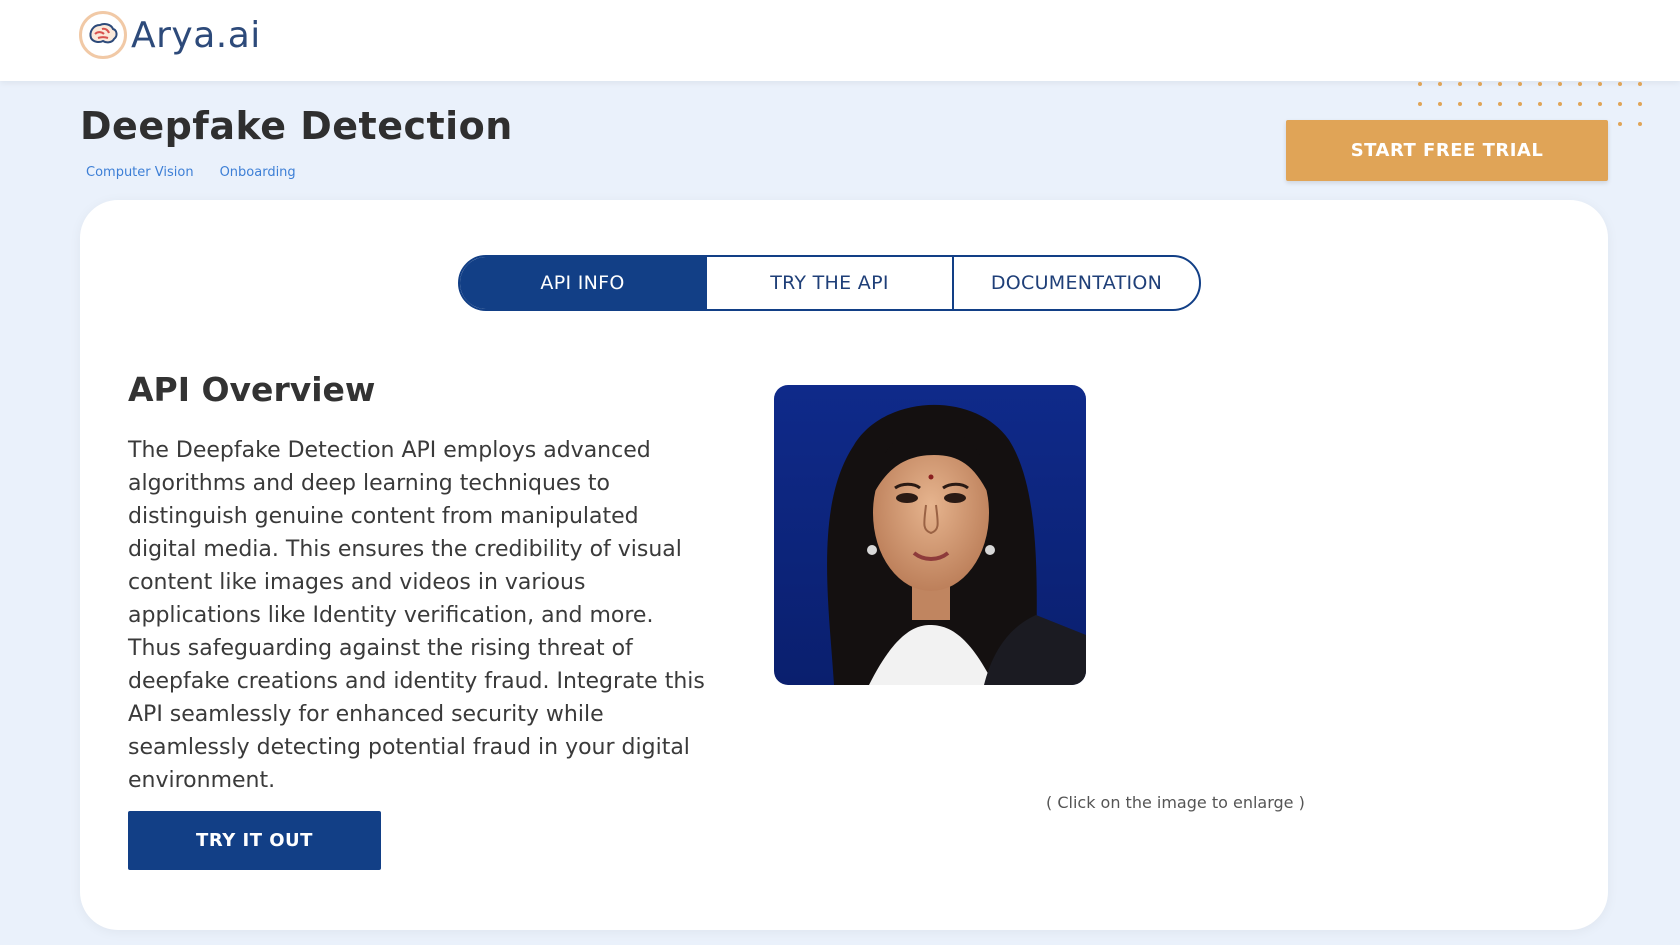  I want to click on brain-logo-icon, so click(103, 35).